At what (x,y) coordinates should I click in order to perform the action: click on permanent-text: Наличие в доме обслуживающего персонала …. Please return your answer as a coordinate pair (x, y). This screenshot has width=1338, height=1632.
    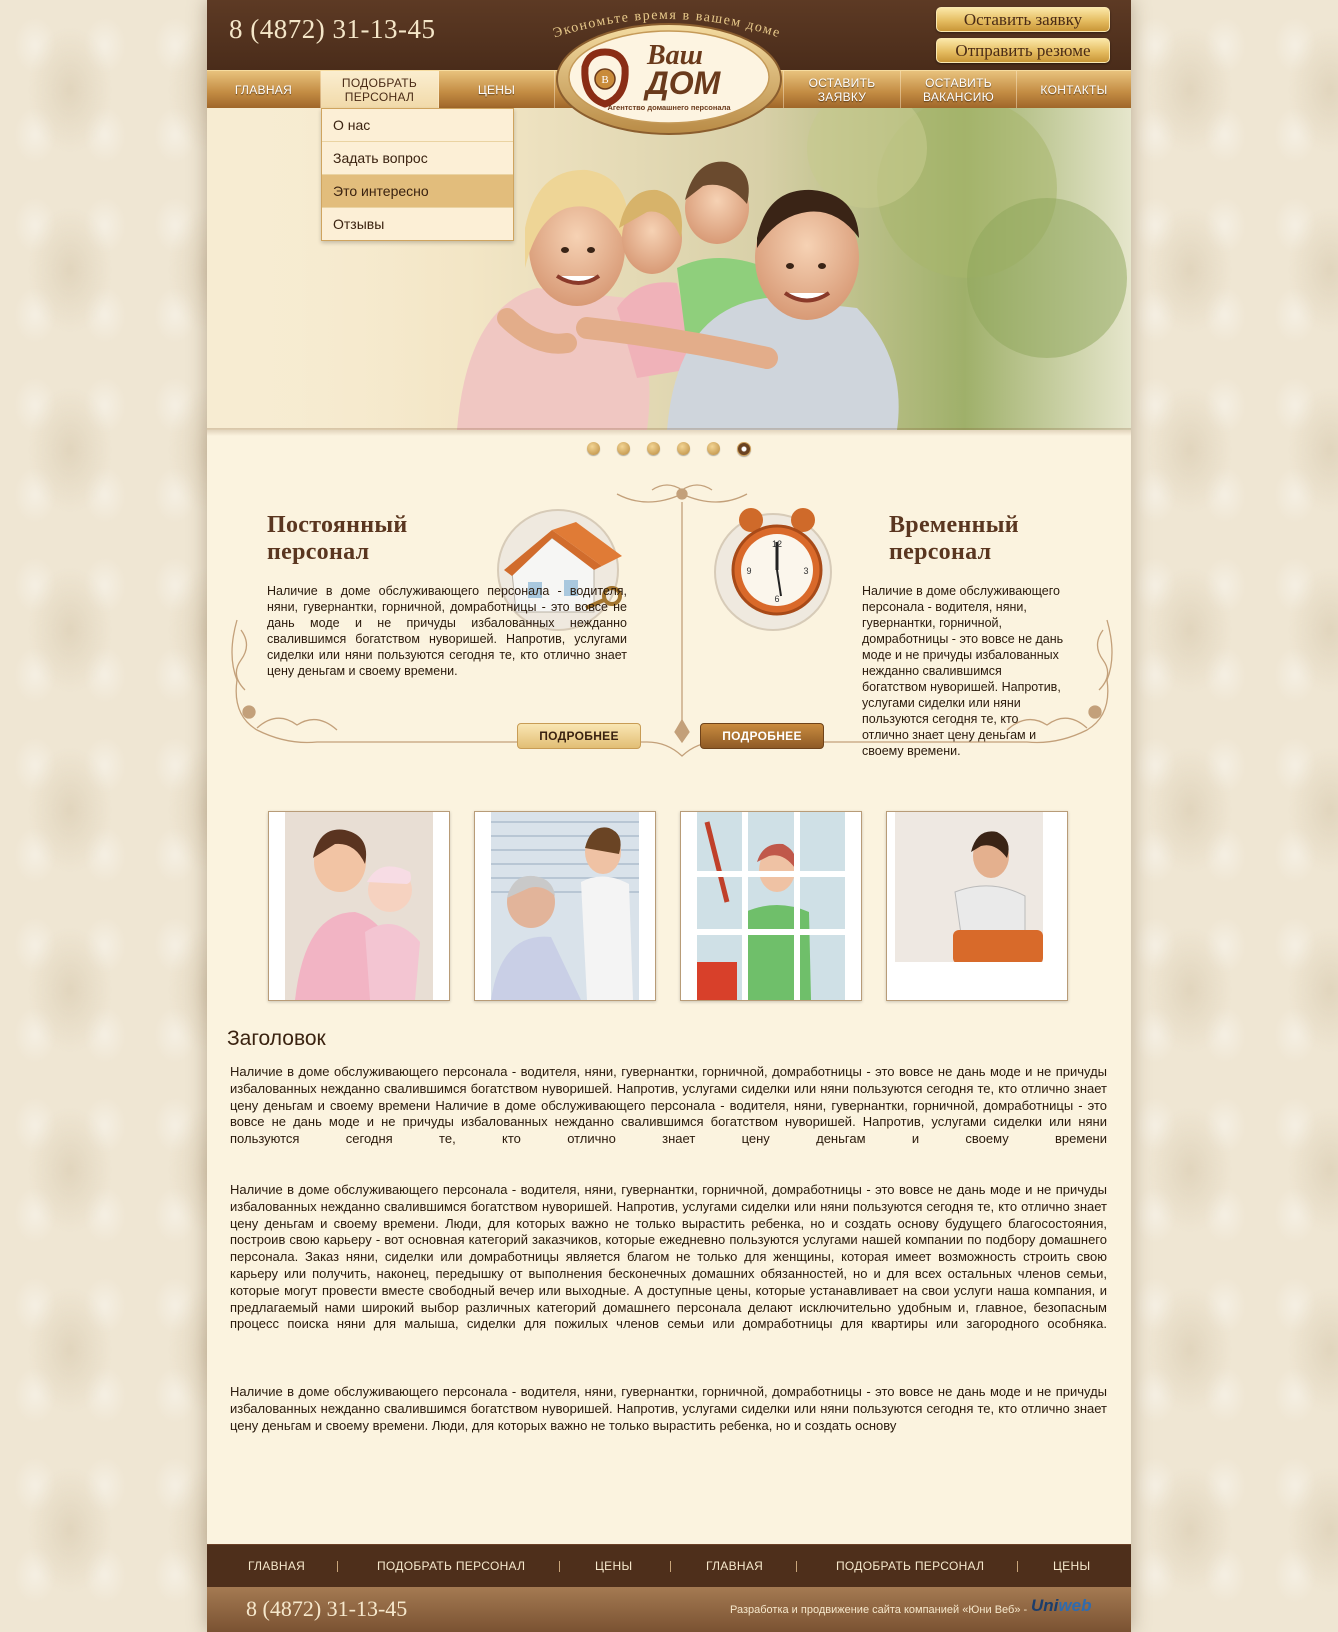
    Looking at the image, I should click on (447, 631).